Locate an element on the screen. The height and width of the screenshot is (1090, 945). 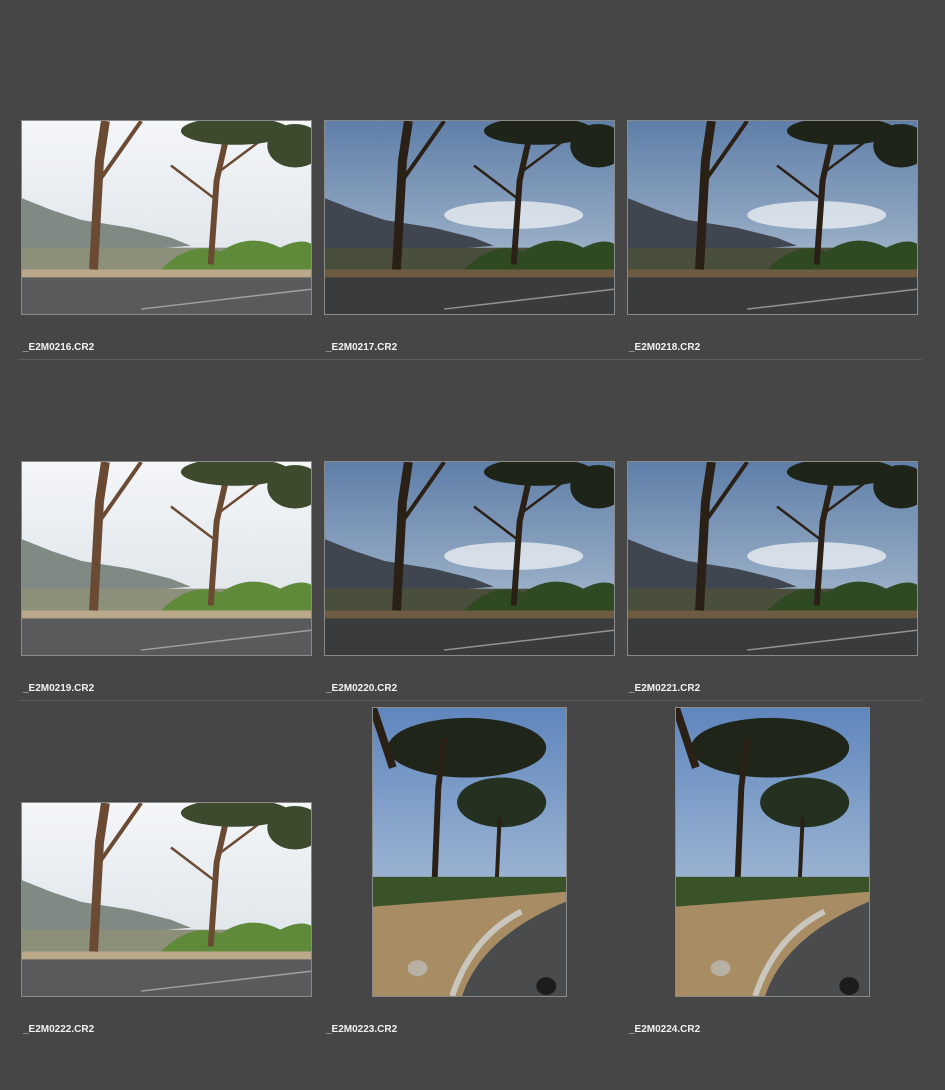
thumbnail-filename: _E2M0224.CR2 is located at coordinates (665, 1029).